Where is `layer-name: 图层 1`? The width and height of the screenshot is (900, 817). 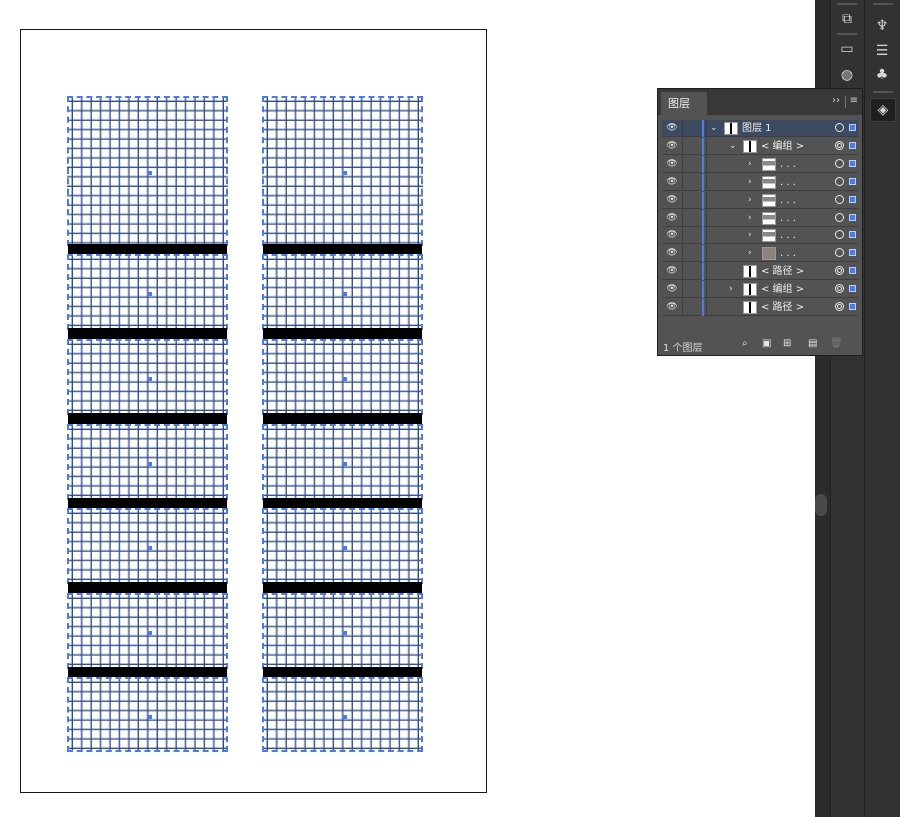
layer-name: 图层 1 is located at coordinates (757, 128).